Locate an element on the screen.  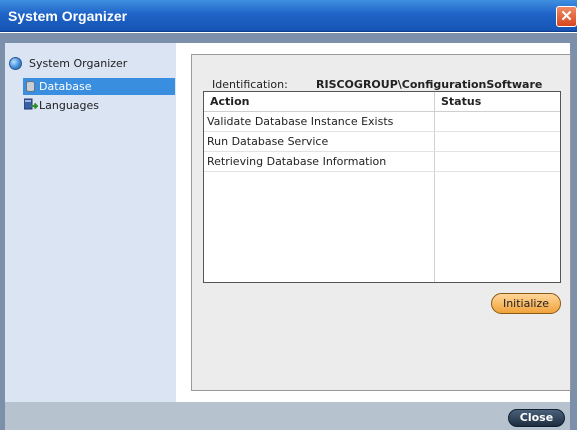
initialize-button: Initialize is located at coordinates (526, 303).